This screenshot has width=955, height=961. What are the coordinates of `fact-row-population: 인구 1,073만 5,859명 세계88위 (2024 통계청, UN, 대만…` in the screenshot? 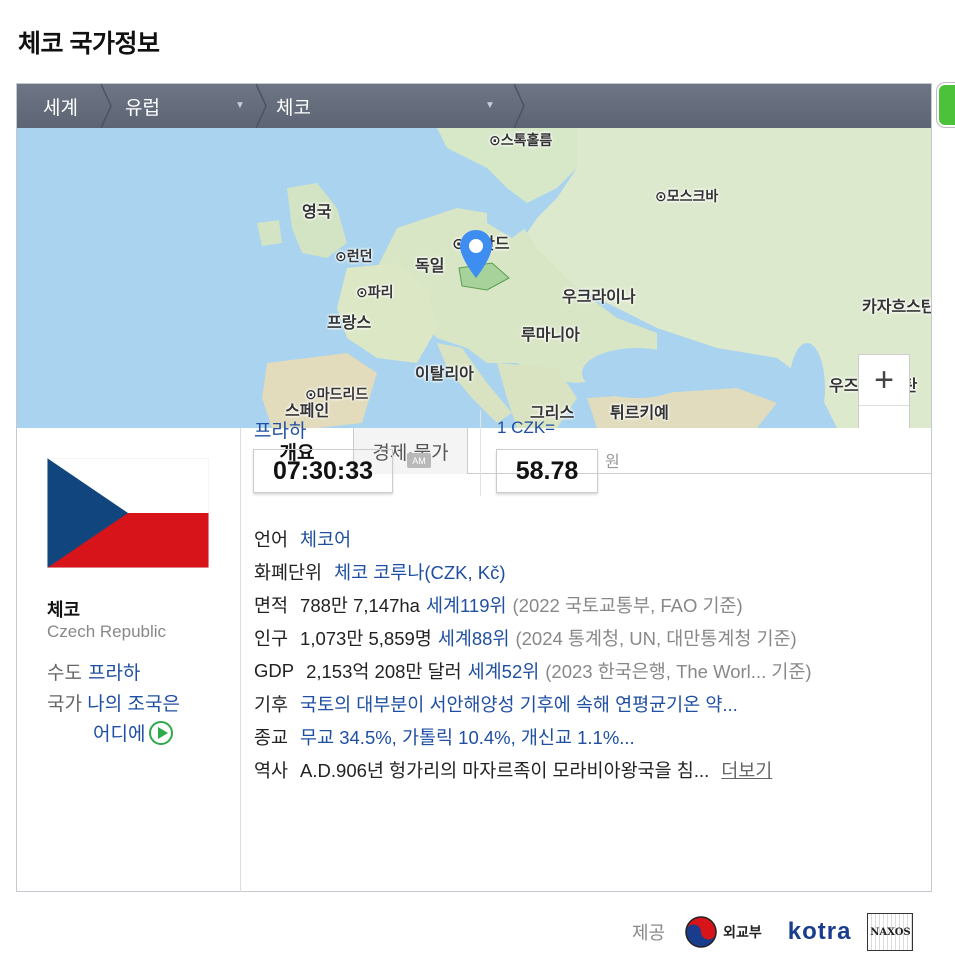 It's located at (533, 637).